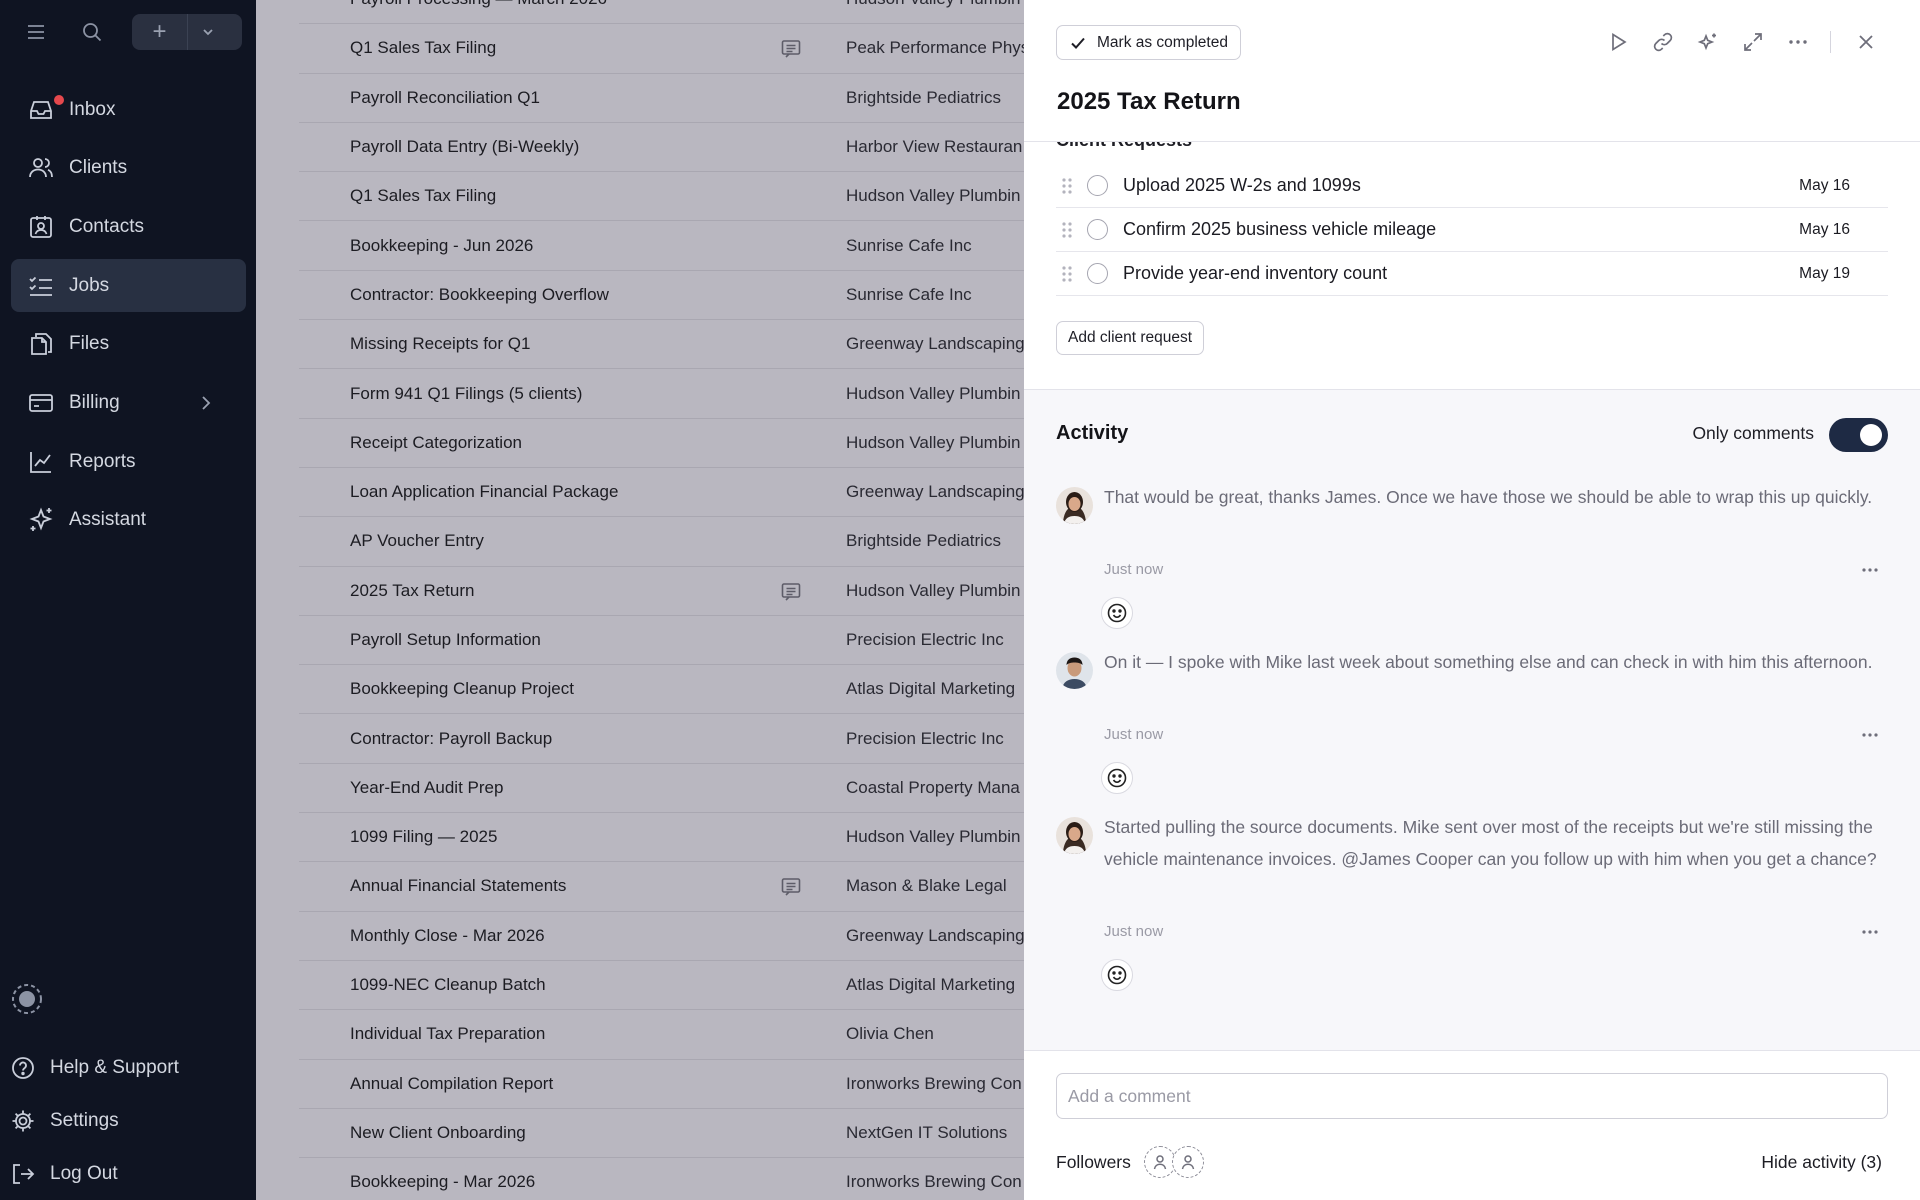 Image resolution: width=1920 pixels, height=1200 pixels. Describe the element at coordinates (1663, 42) in the screenshot. I see `link-icon` at that location.